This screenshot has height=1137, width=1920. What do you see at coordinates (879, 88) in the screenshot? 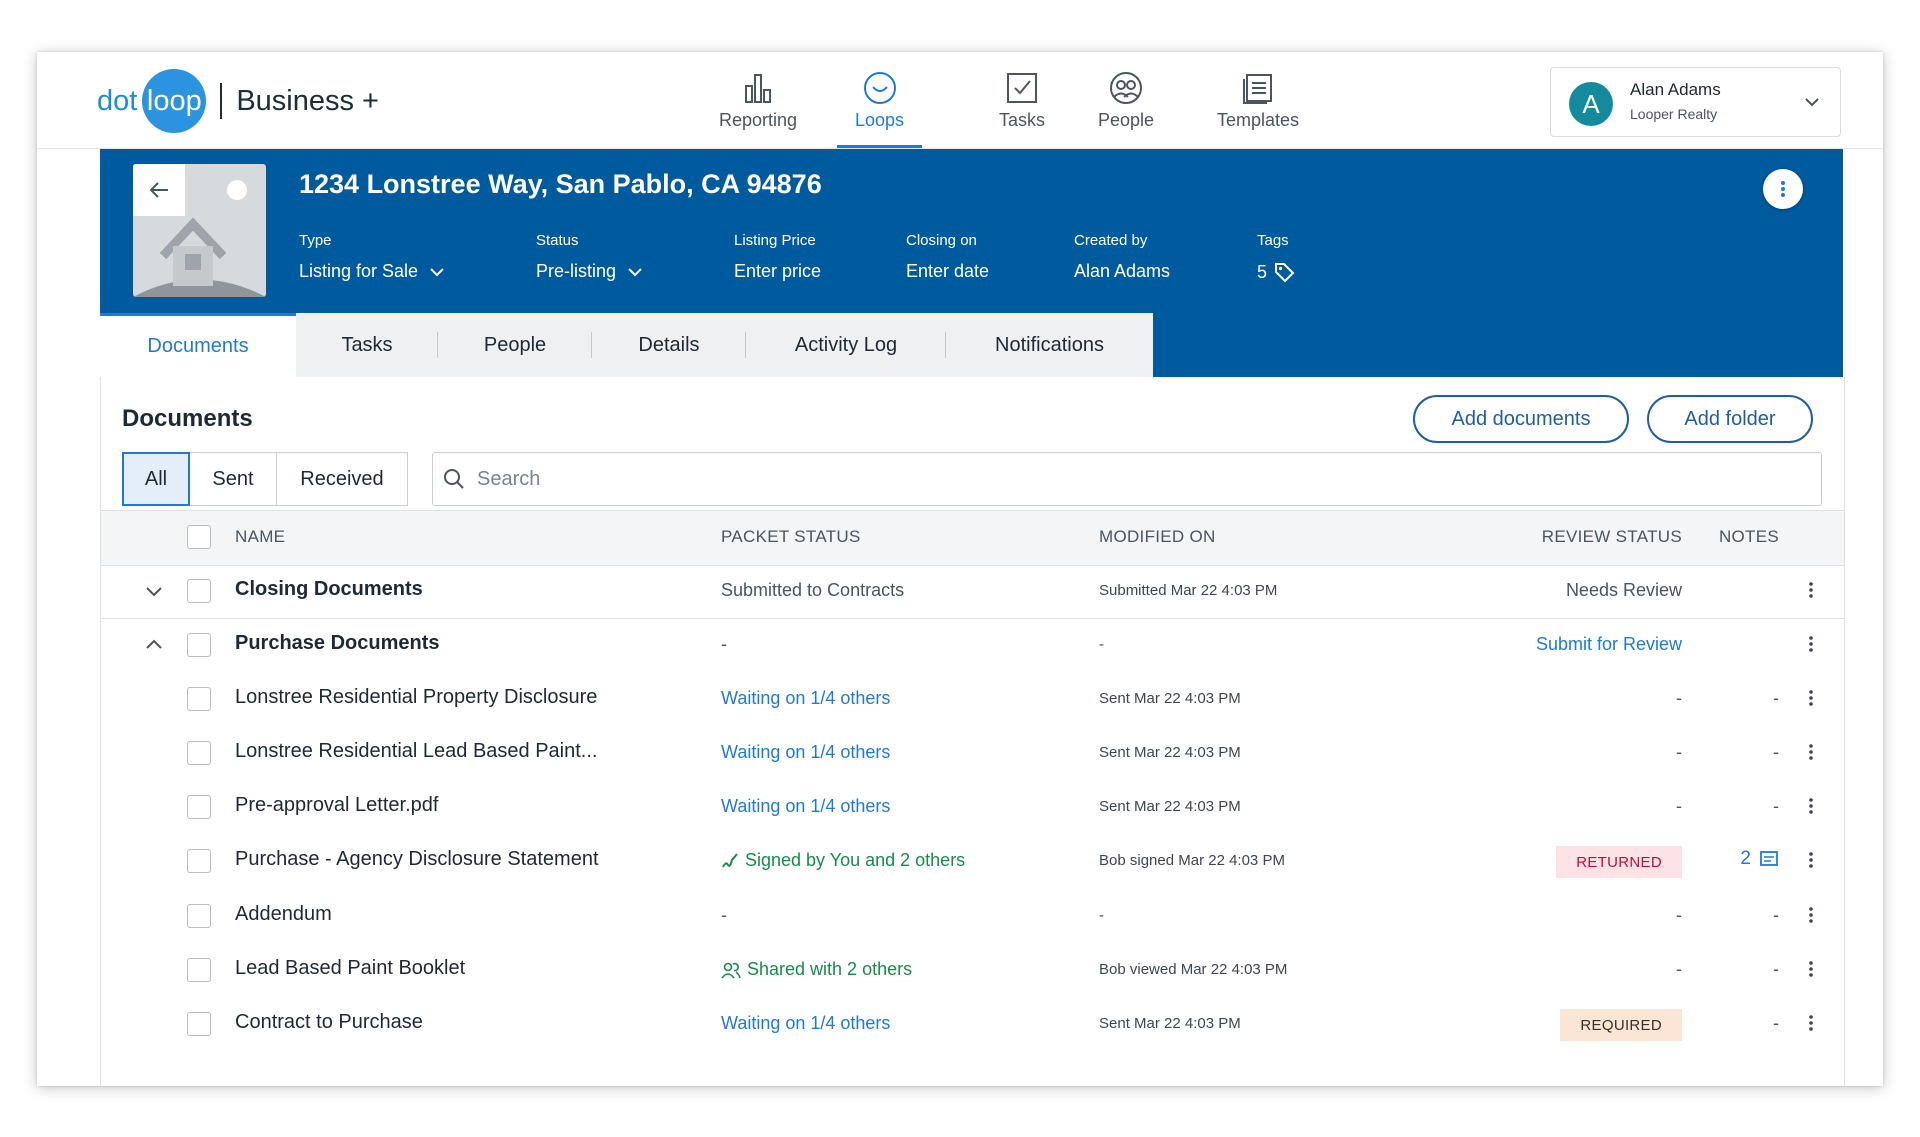
I see `loops-icon` at bounding box center [879, 88].